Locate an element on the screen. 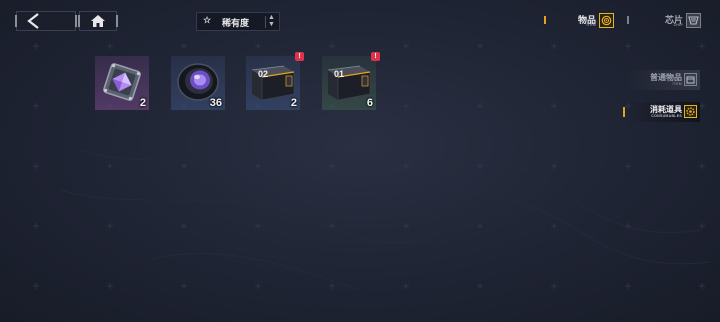 The height and width of the screenshot is (322, 720). gear-icon is located at coordinates (690, 111).